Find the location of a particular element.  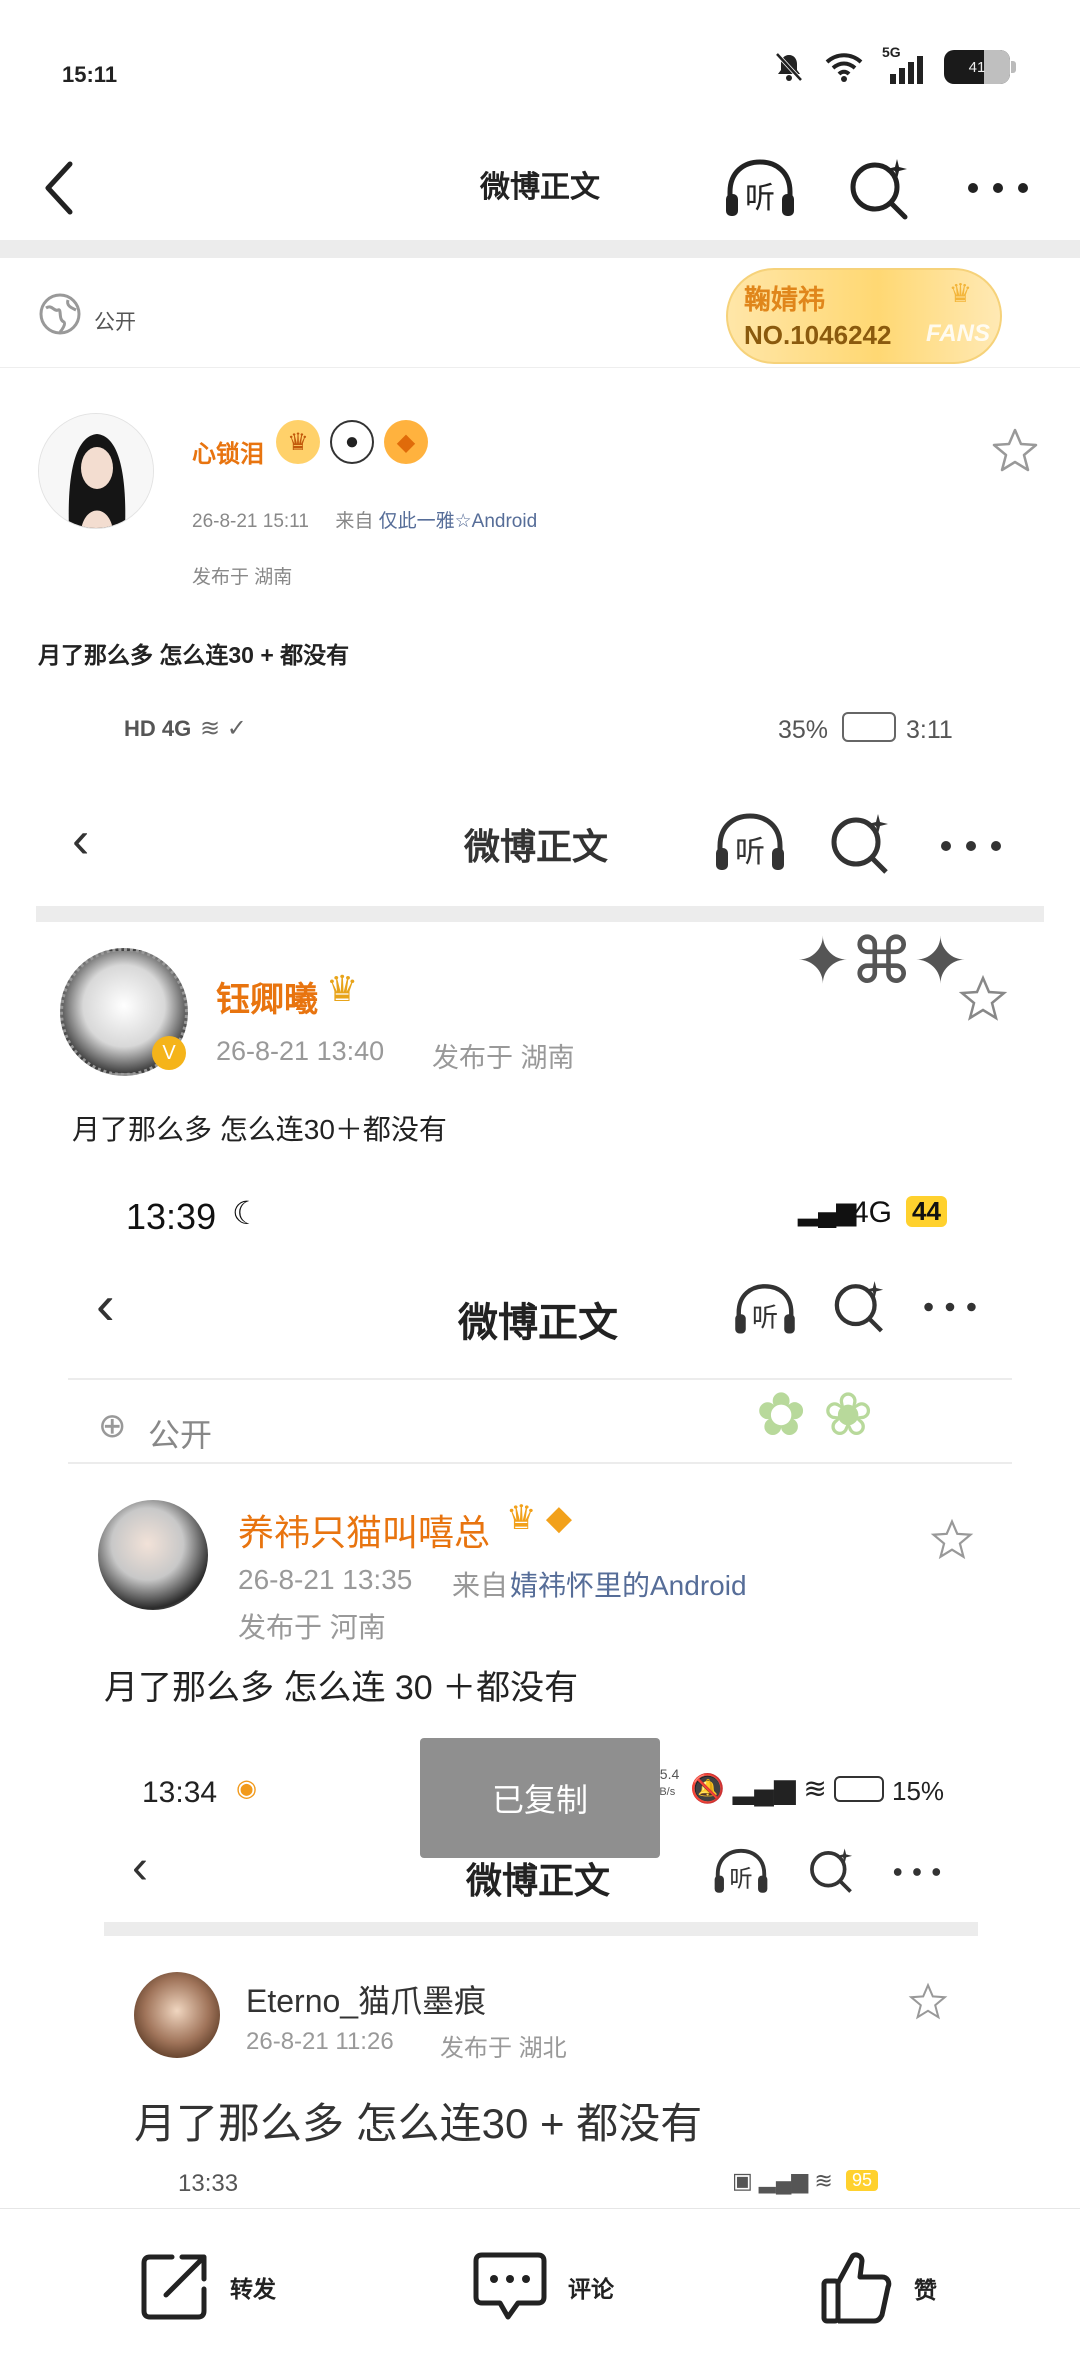

nested1-butterfly-icon: ✦⌘✦ is located at coordinates (882, 961).